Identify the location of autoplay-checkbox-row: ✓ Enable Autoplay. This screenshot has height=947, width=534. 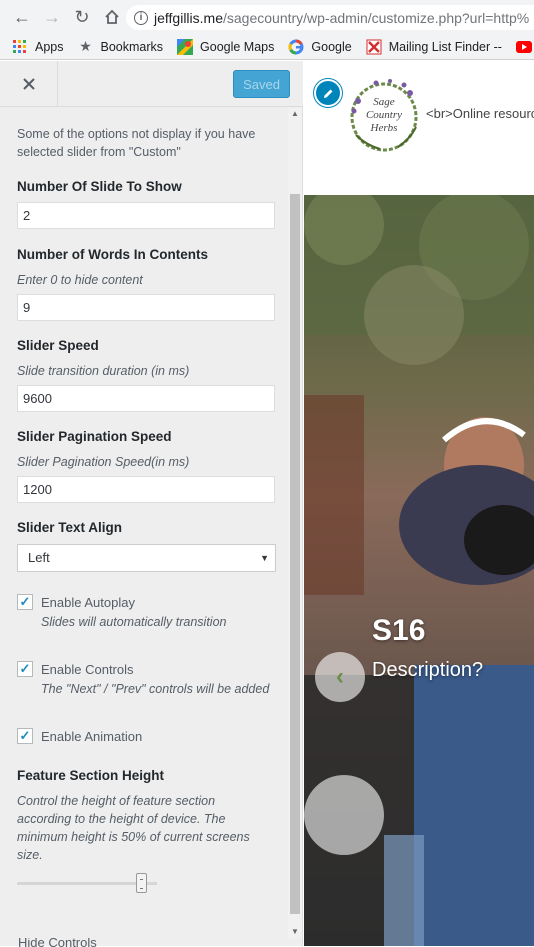
(76, 602).